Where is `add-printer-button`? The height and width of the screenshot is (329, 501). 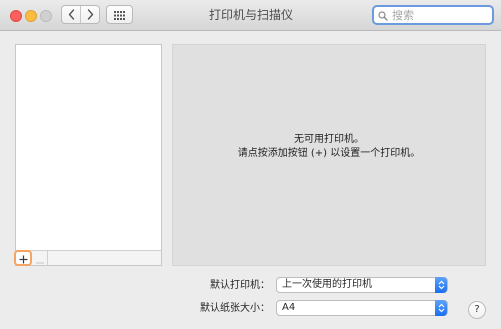
add-printer-button is located at coordinates (23, 258).